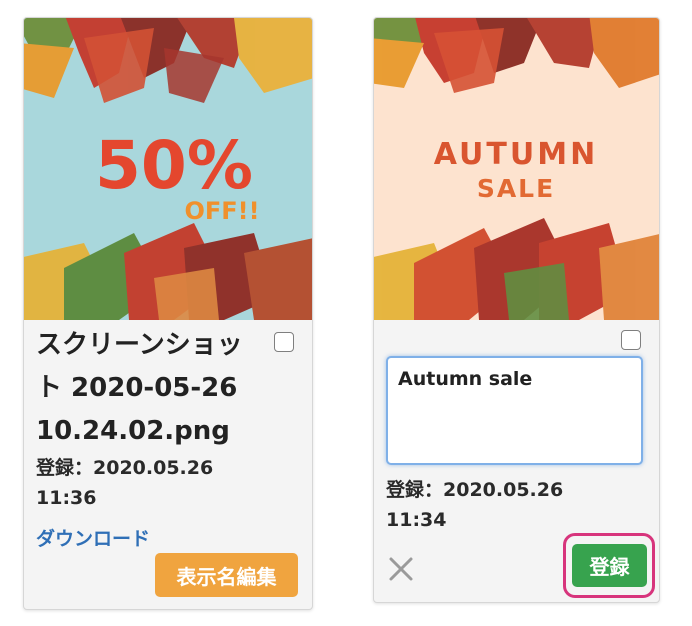 This screenshot has height=626, width=692. Describe the element at coordinates (66, 498) in the screenshot. I see `registered-time: 11:36` at that location.